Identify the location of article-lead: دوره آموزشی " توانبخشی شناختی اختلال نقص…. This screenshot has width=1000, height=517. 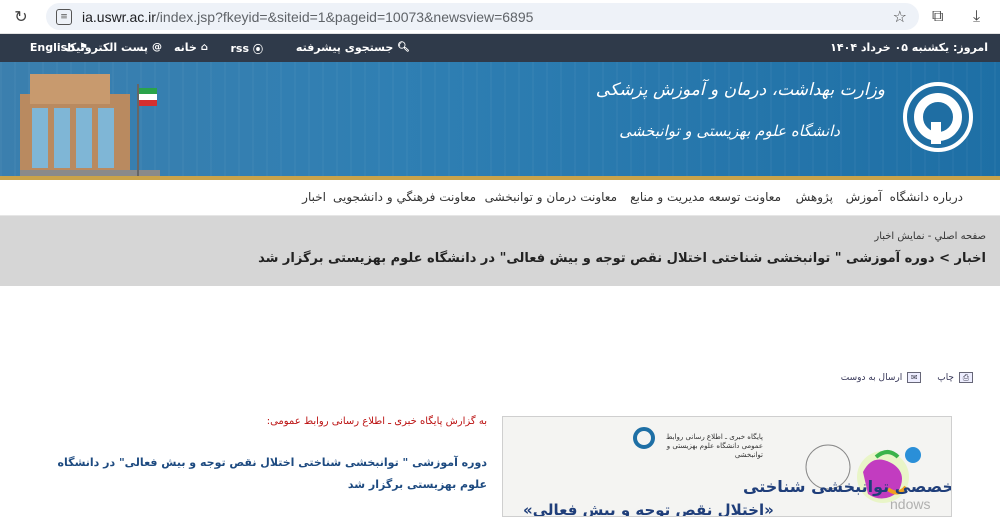
(272, 473).